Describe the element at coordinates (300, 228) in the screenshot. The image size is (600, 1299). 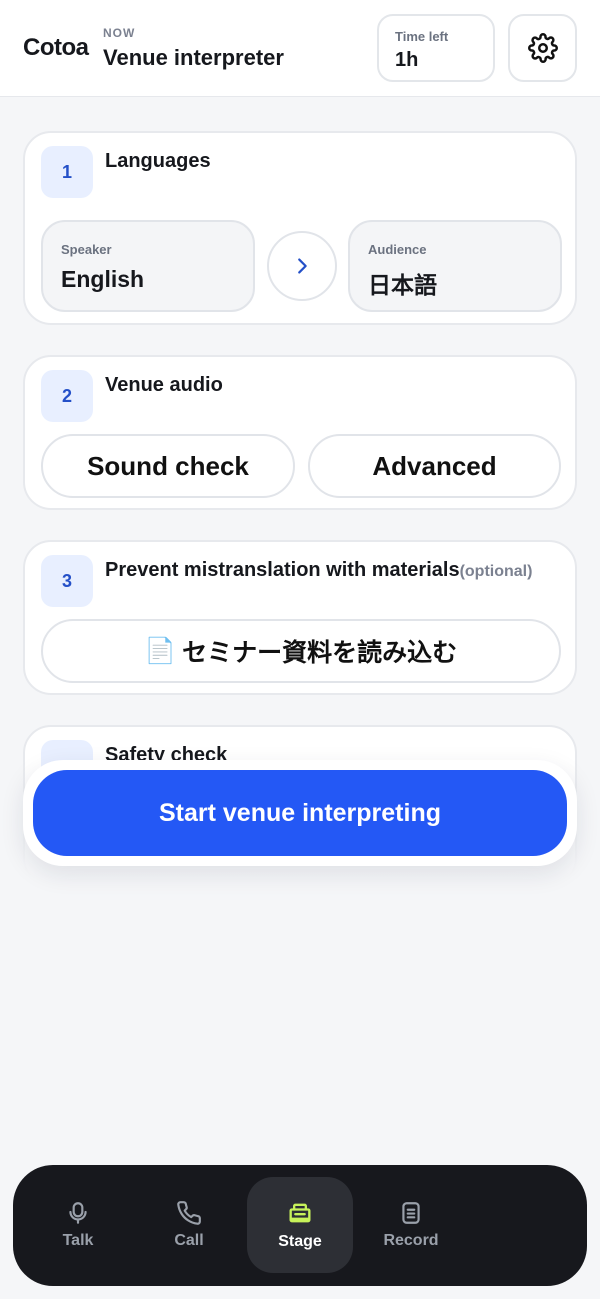
I see `languages-card: 1 Languages Speaker English Audience 日本語` at that location.